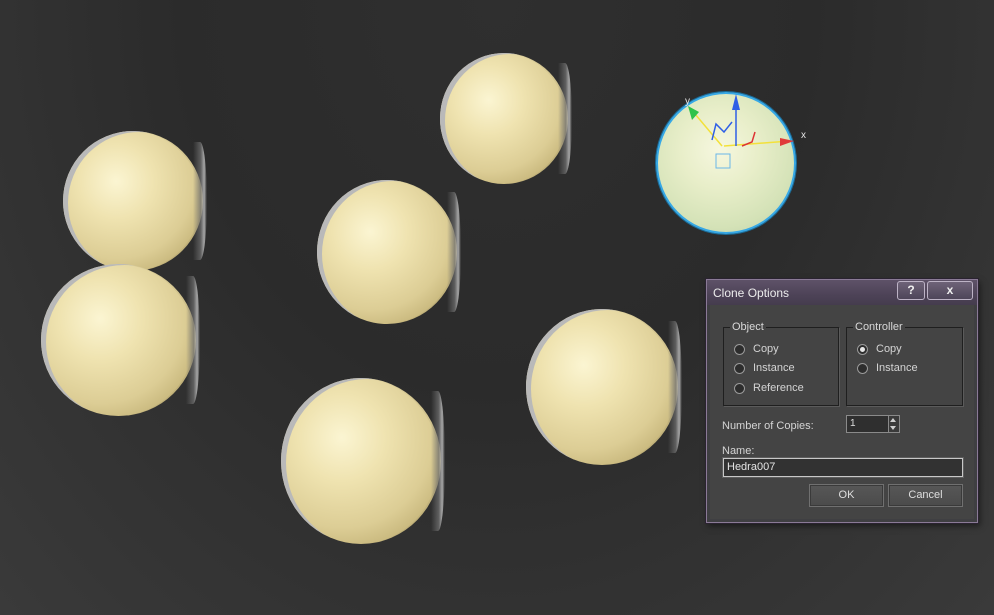 The height and width of the screenshot is (615, 994). I want to click on cancel-button: Cancel, so click(925, 495).